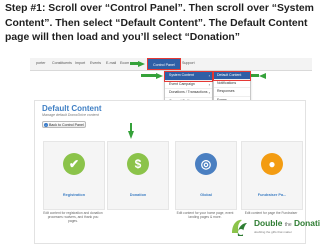  Describe the element at coordinates (206, 175) in the screenshot. I see `card-global: ◎ Global` at that location.